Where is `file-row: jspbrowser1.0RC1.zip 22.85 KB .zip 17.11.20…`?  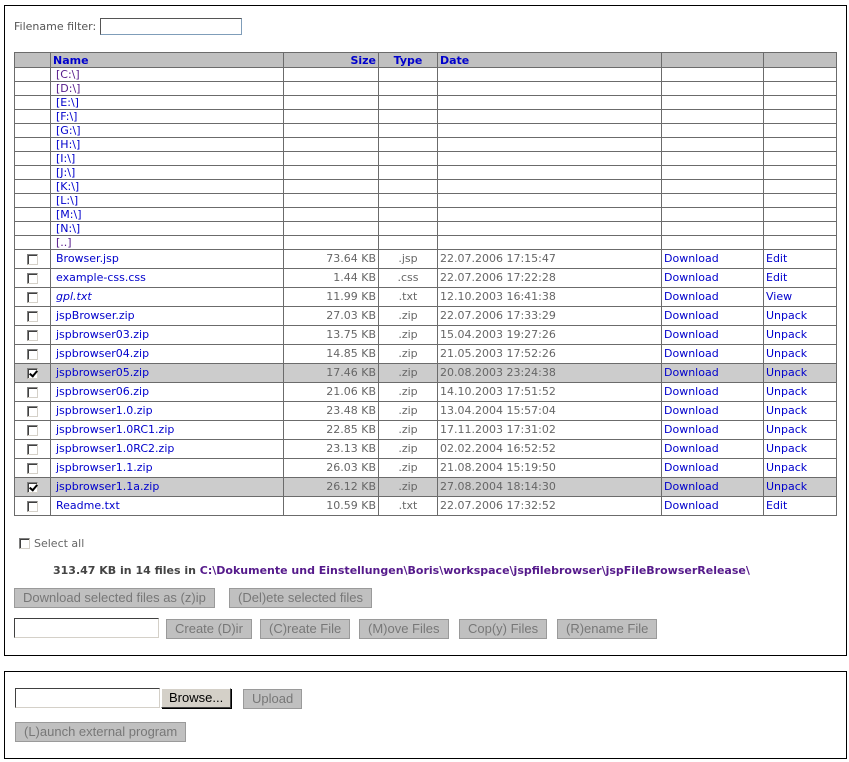 file-row: jspbrowser1.0RC1.zip 22.85 KB .zip 17.11.20… is located at coordinates (425, 430).